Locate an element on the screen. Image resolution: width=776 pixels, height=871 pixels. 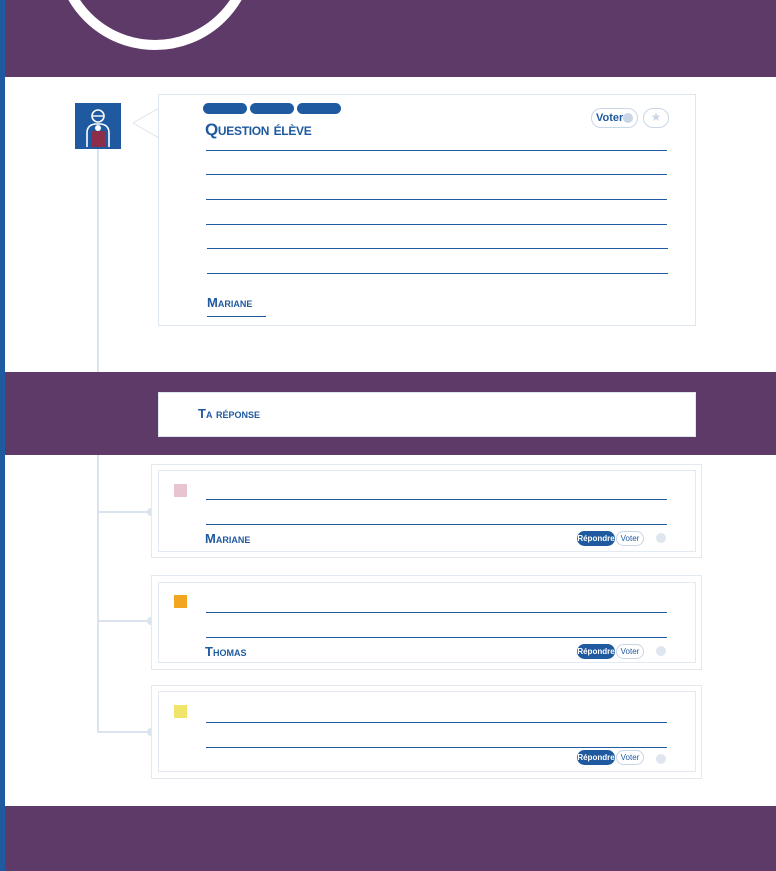
question-author: Mariane is located at coordinates (230, 302).